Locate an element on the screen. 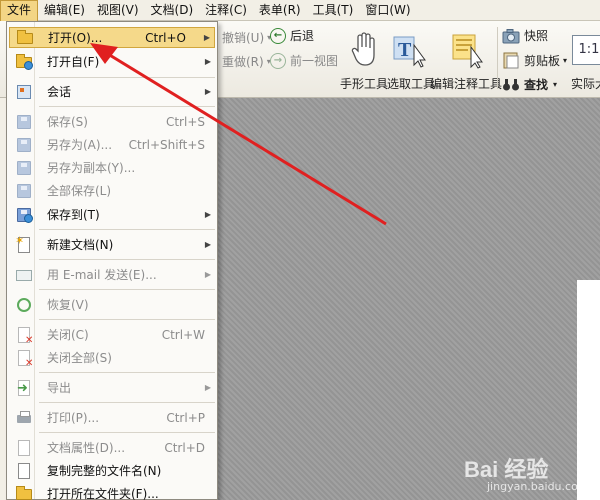  hand-icon is located at coordinates (363, 49).